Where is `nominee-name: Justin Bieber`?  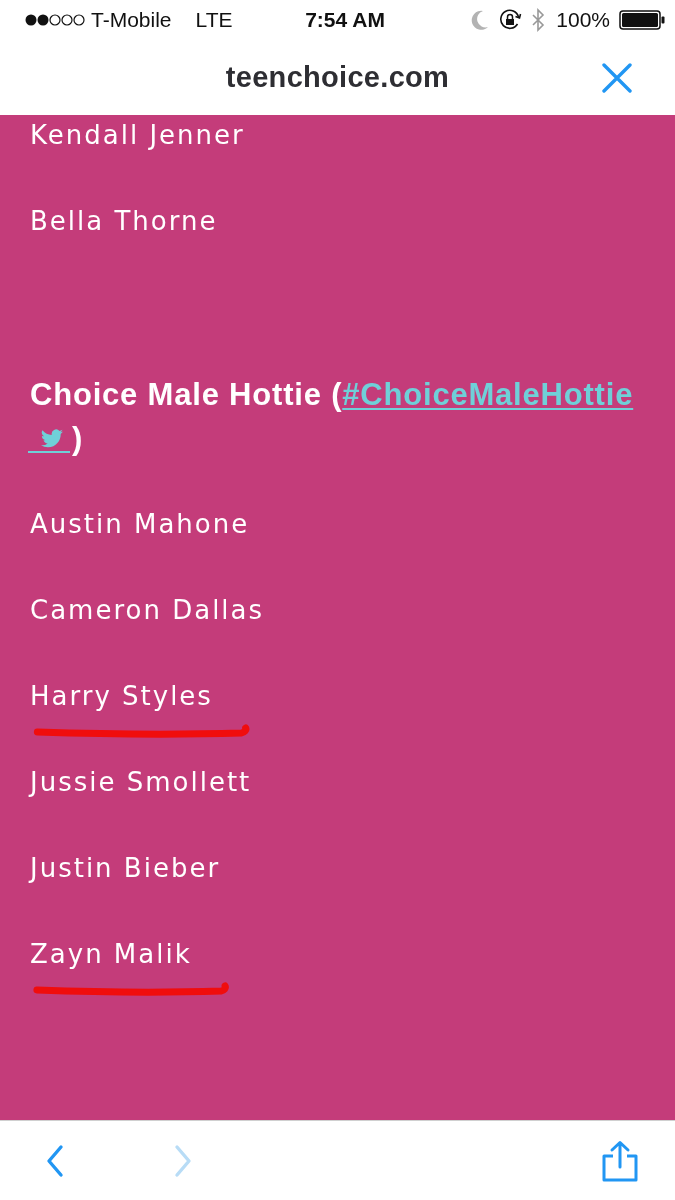 nominee-name: Justin Bieber is located at coordinates (125, 868).